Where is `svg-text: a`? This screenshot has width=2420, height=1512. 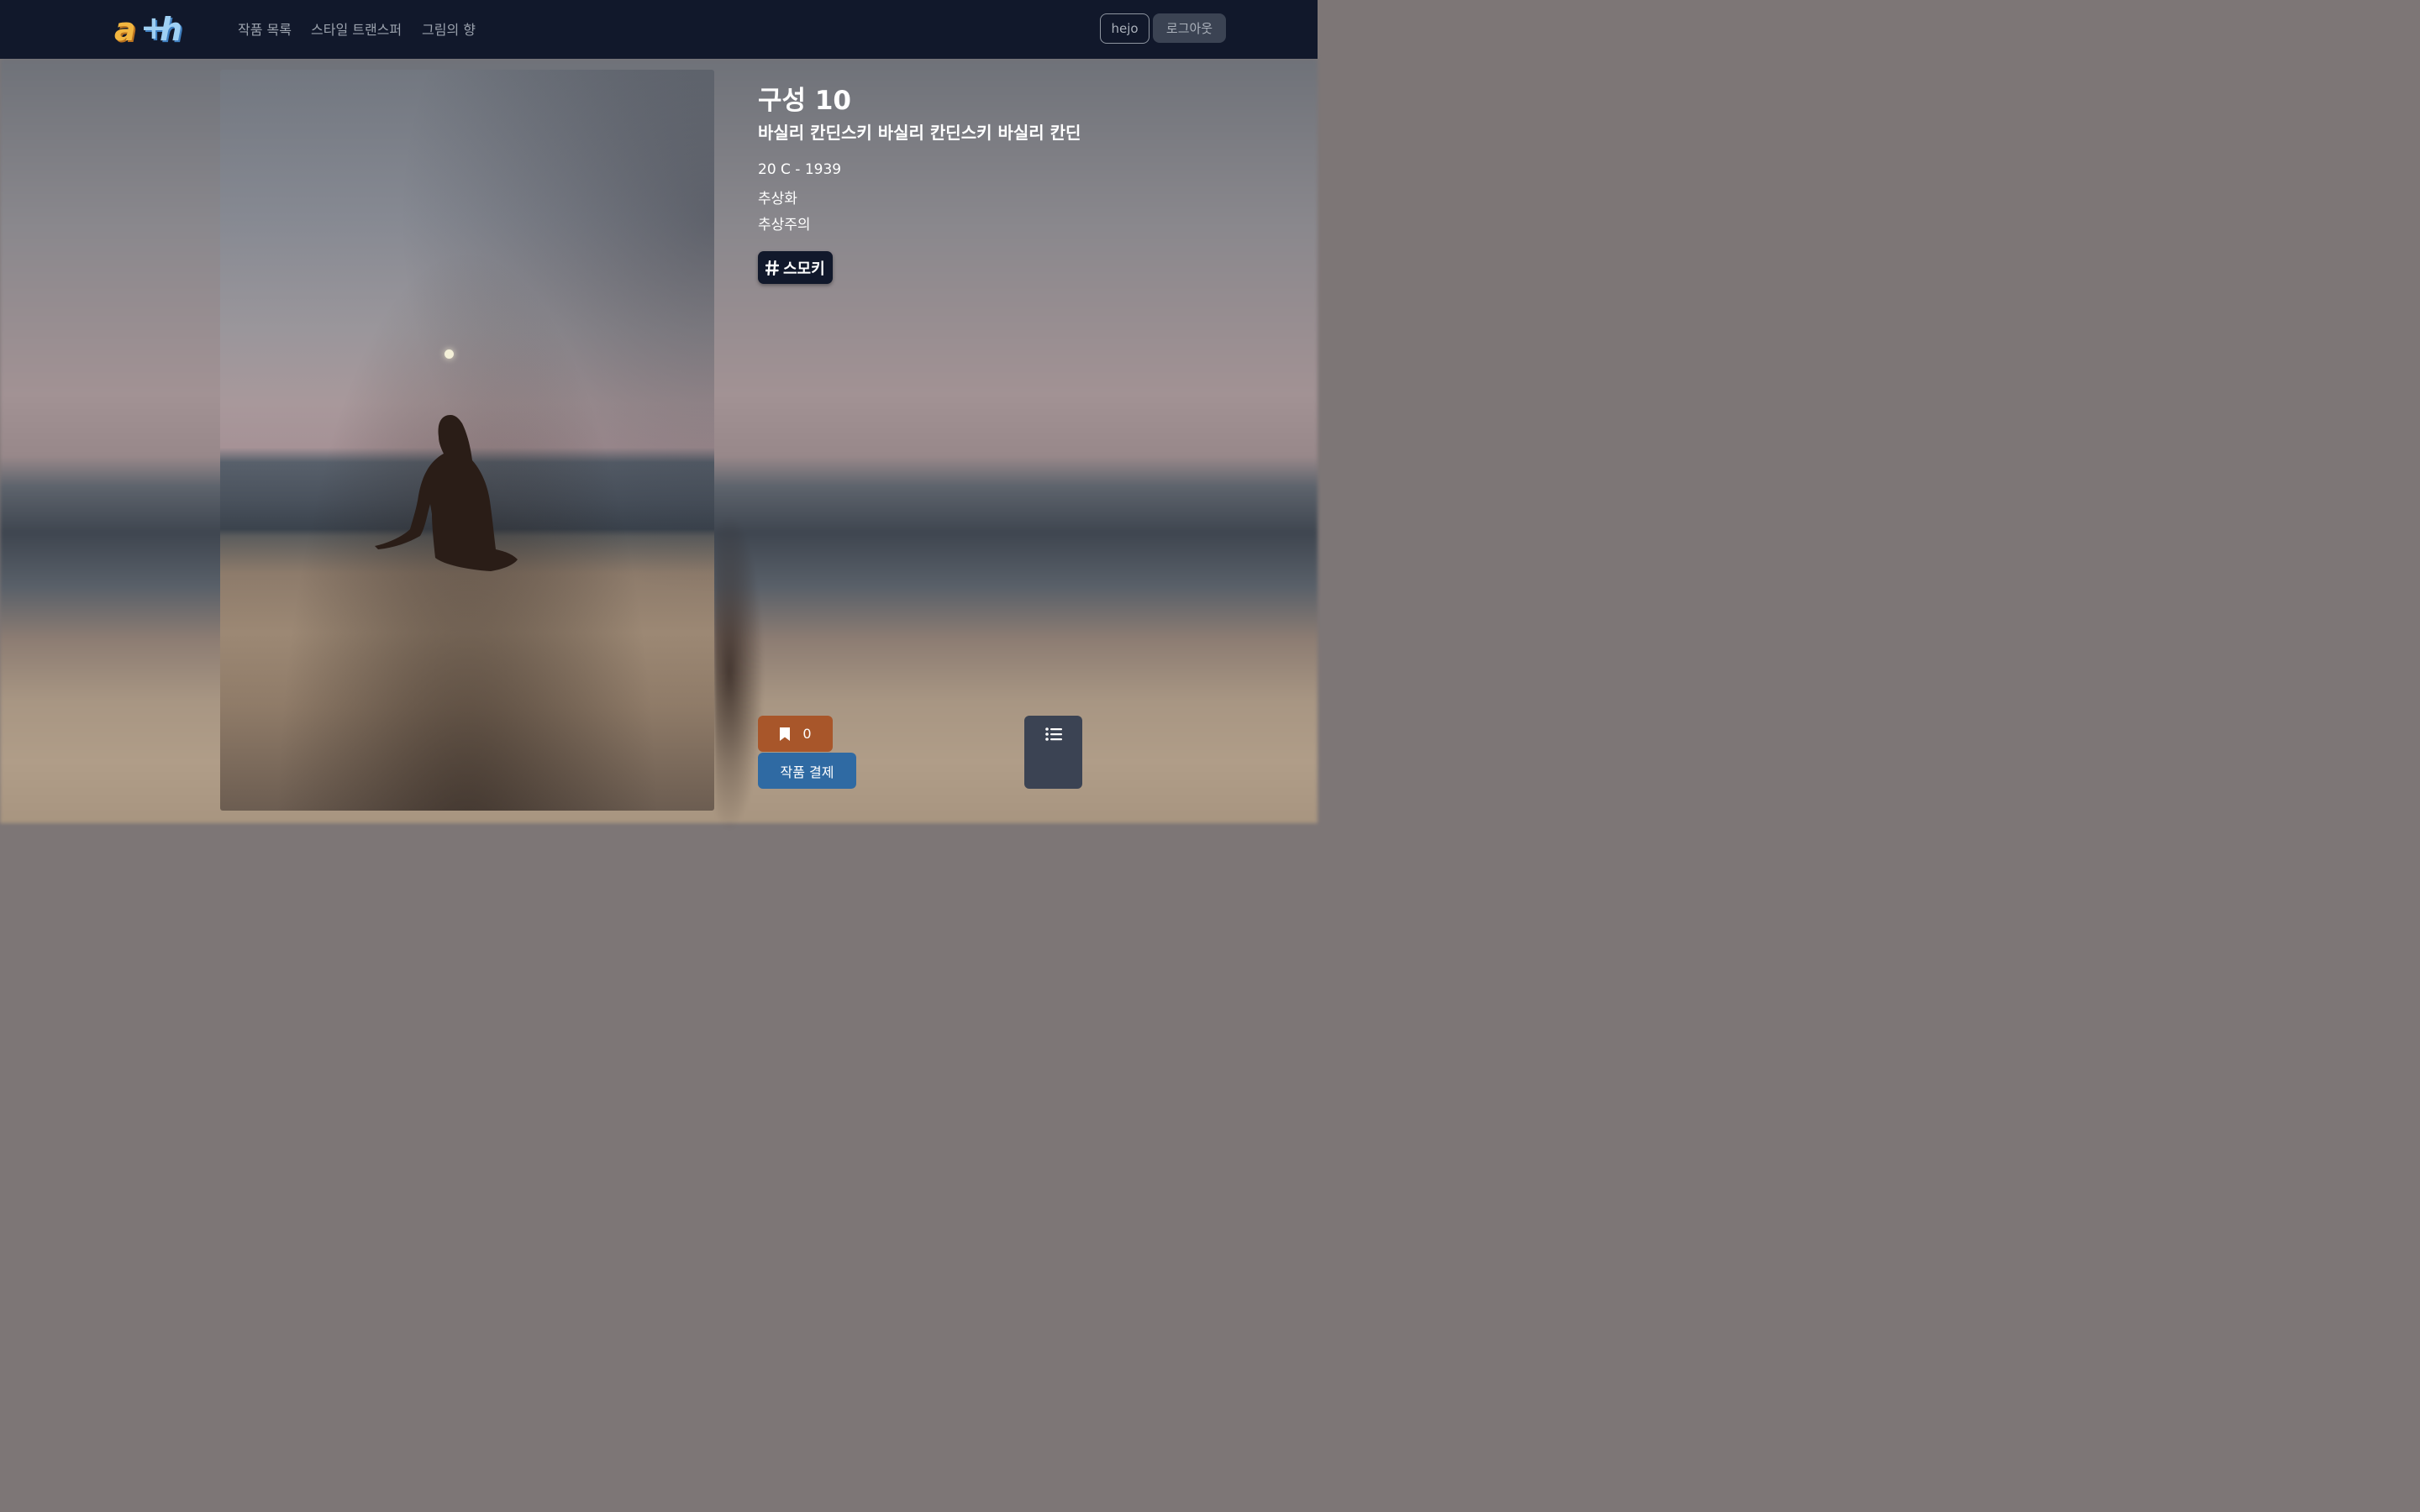
svg-text: a is located at coordinates (125, 29).